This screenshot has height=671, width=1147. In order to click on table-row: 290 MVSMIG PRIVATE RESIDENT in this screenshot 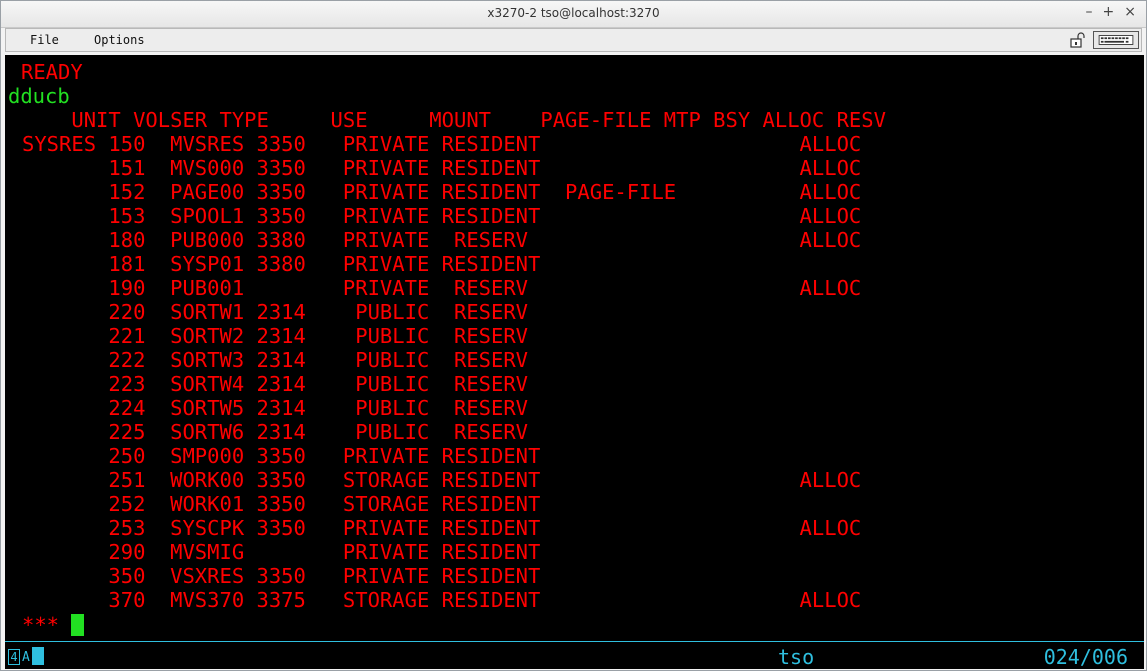, I will do `click(281, 552)`.